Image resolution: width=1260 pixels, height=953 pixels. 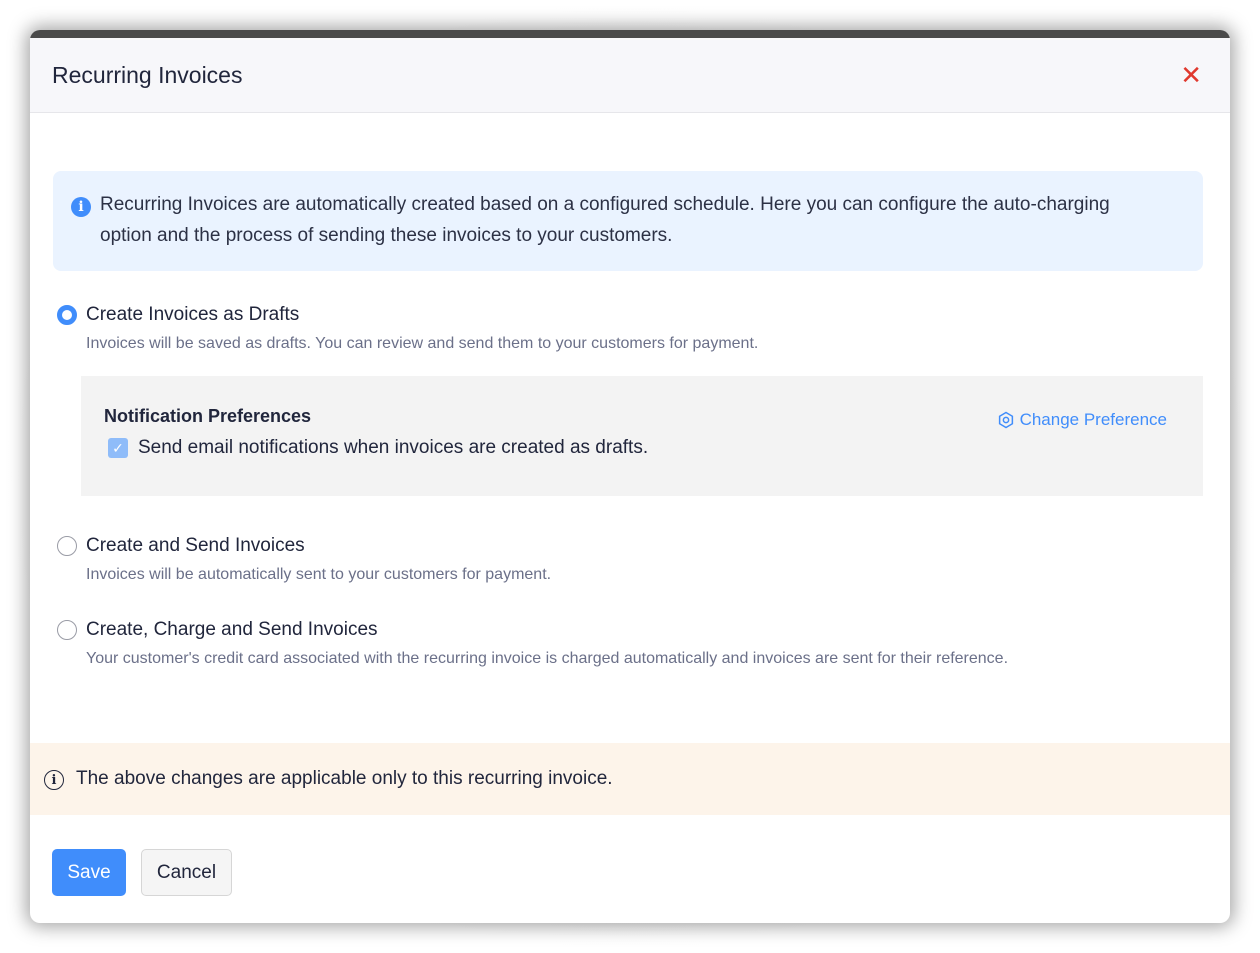 I want to click on info-outline-icon: i, so click(x=54, y=780).